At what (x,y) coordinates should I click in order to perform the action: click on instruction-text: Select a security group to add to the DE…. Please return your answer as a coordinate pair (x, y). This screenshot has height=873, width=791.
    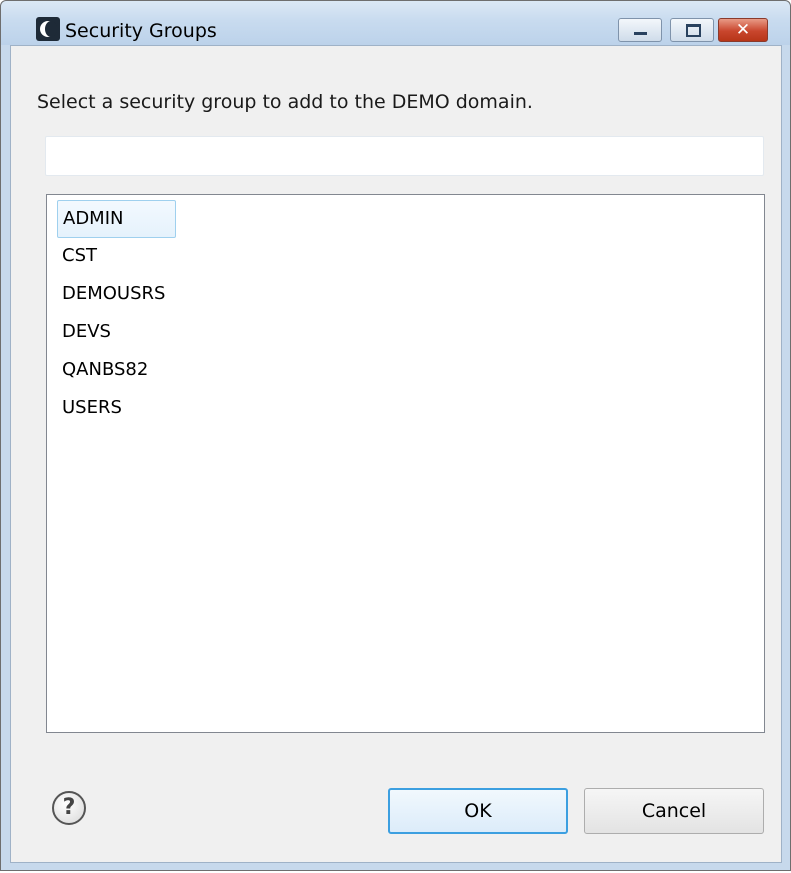
    Looking at the image, I should click on (285, 102).